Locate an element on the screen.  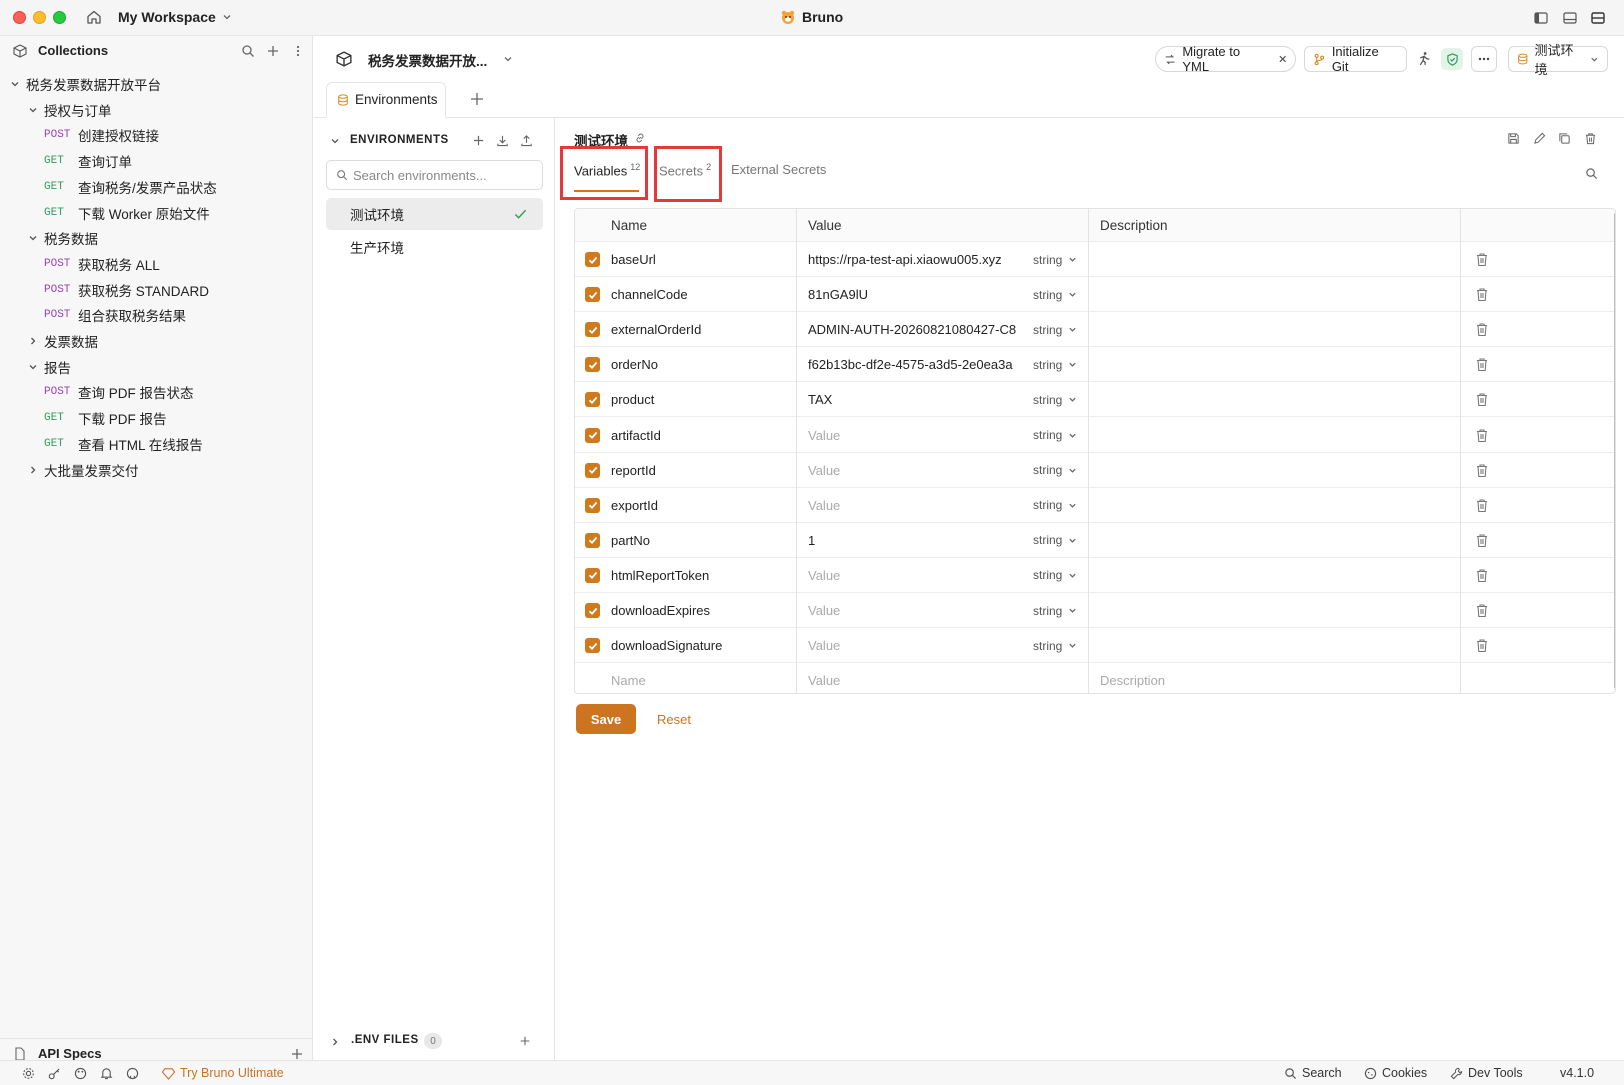
sidebar-folder: 报告 is located at coordinates (156, 367).